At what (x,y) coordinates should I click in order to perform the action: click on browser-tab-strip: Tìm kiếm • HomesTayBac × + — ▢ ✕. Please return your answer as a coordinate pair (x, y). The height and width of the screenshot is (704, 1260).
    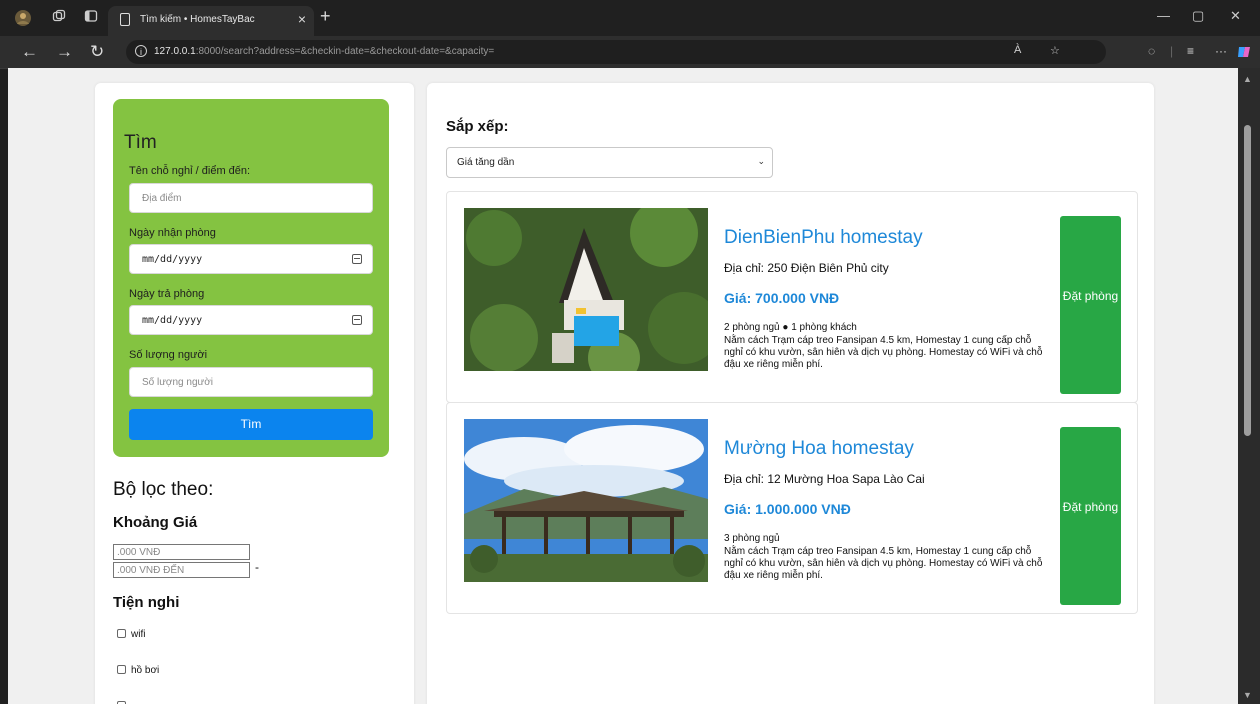
    Looking at the image, I should click on (630, 18).